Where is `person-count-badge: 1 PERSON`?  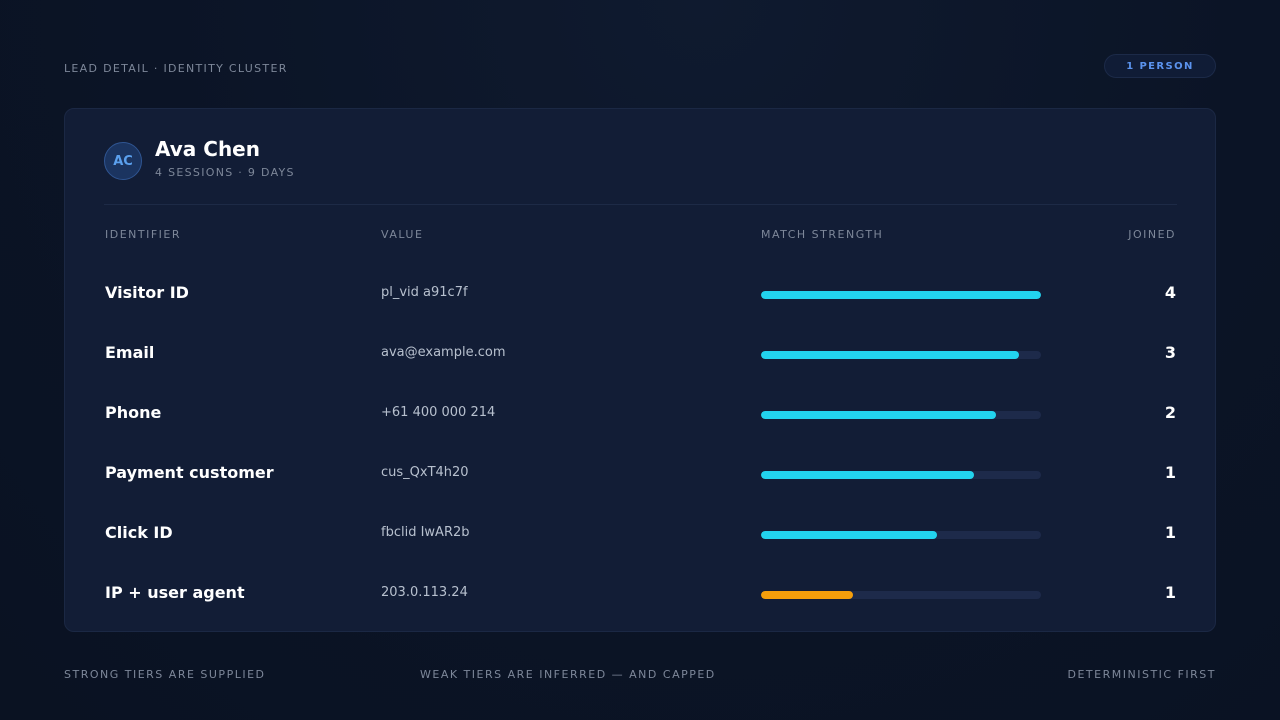
person-count-badge: 1 PERSON is located at coordinates (1160, 66).